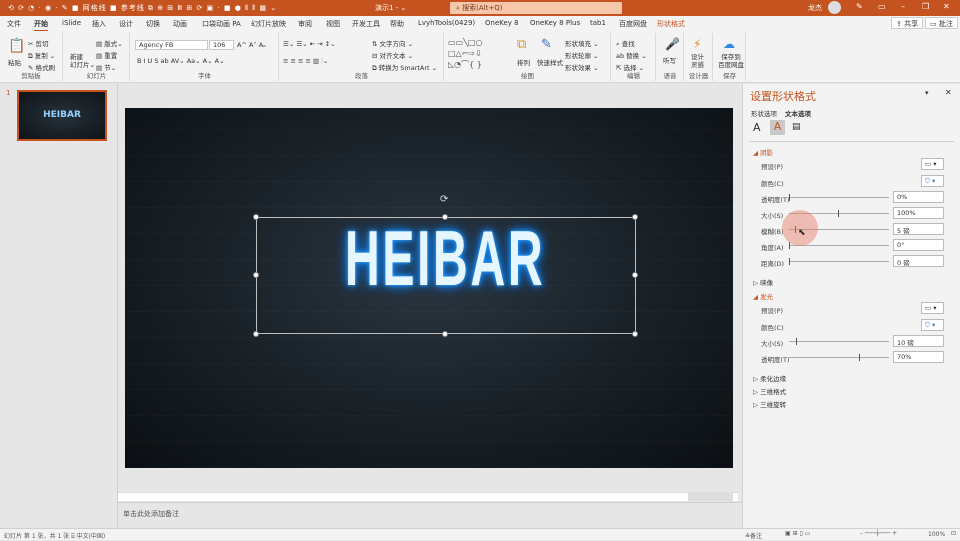  Describe the element at coordinates (221, 24) in the screenshot. I see `tab-pocket-animation: 口袋动画 PA` at that location.